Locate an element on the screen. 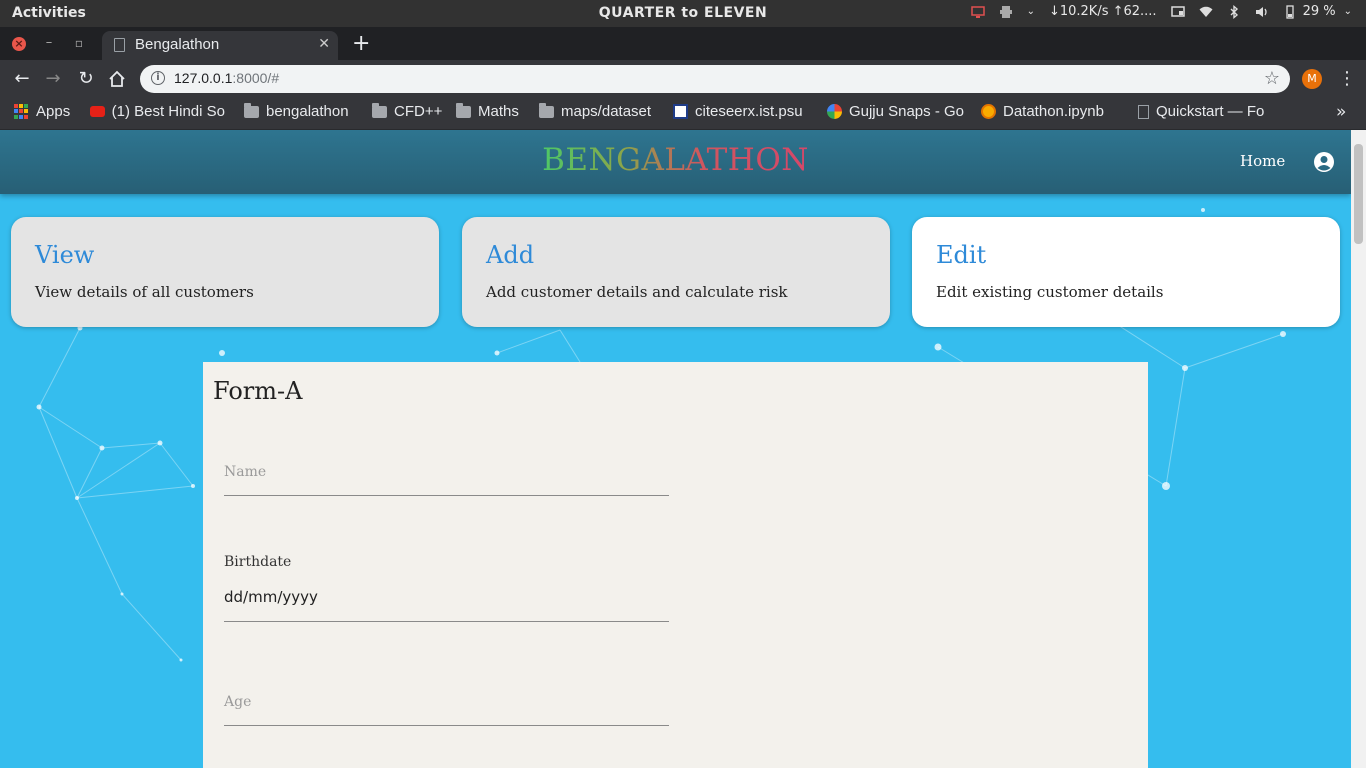 Image resolution: width=1366 pixels, height=768 pixels. window-restore-icon: ▫ is located at coordinates (79, 44).